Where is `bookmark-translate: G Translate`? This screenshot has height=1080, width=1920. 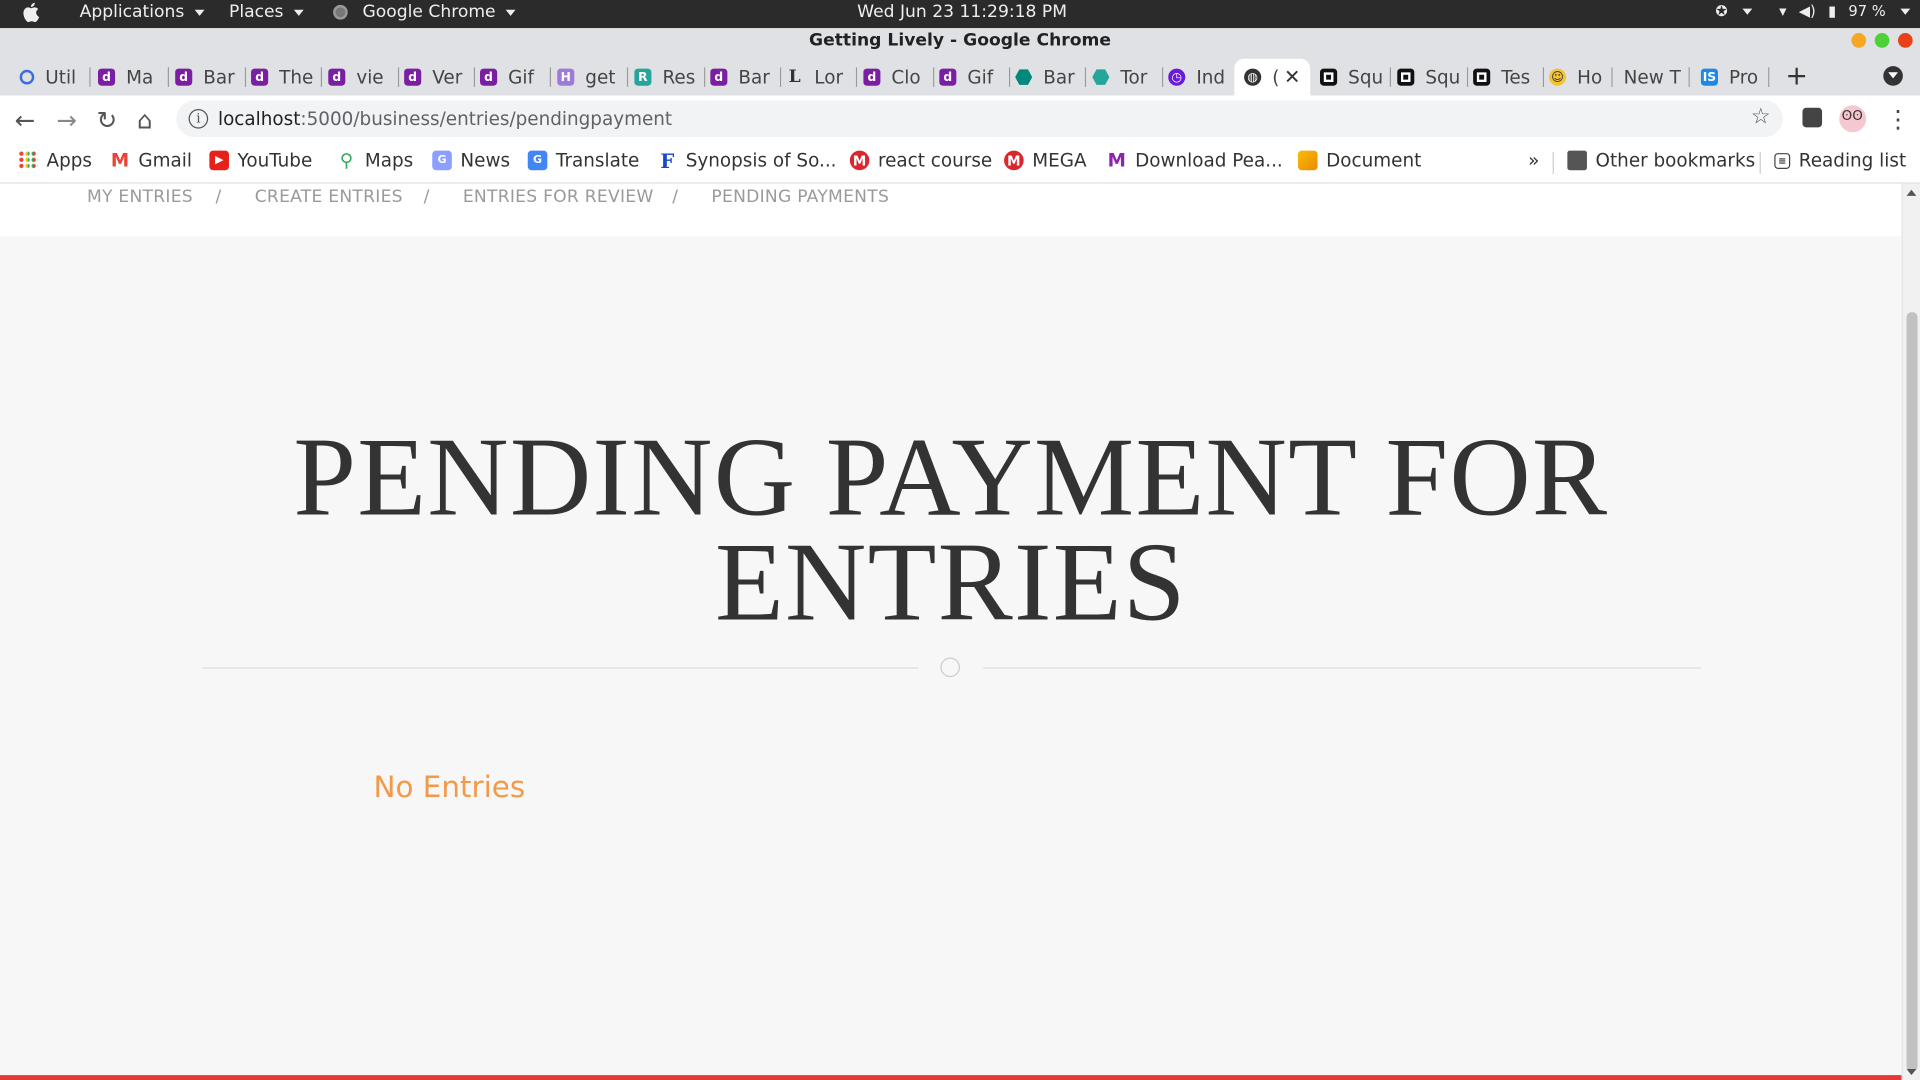
bookmark-translate: G Translate is located at coordinates (583, 160).